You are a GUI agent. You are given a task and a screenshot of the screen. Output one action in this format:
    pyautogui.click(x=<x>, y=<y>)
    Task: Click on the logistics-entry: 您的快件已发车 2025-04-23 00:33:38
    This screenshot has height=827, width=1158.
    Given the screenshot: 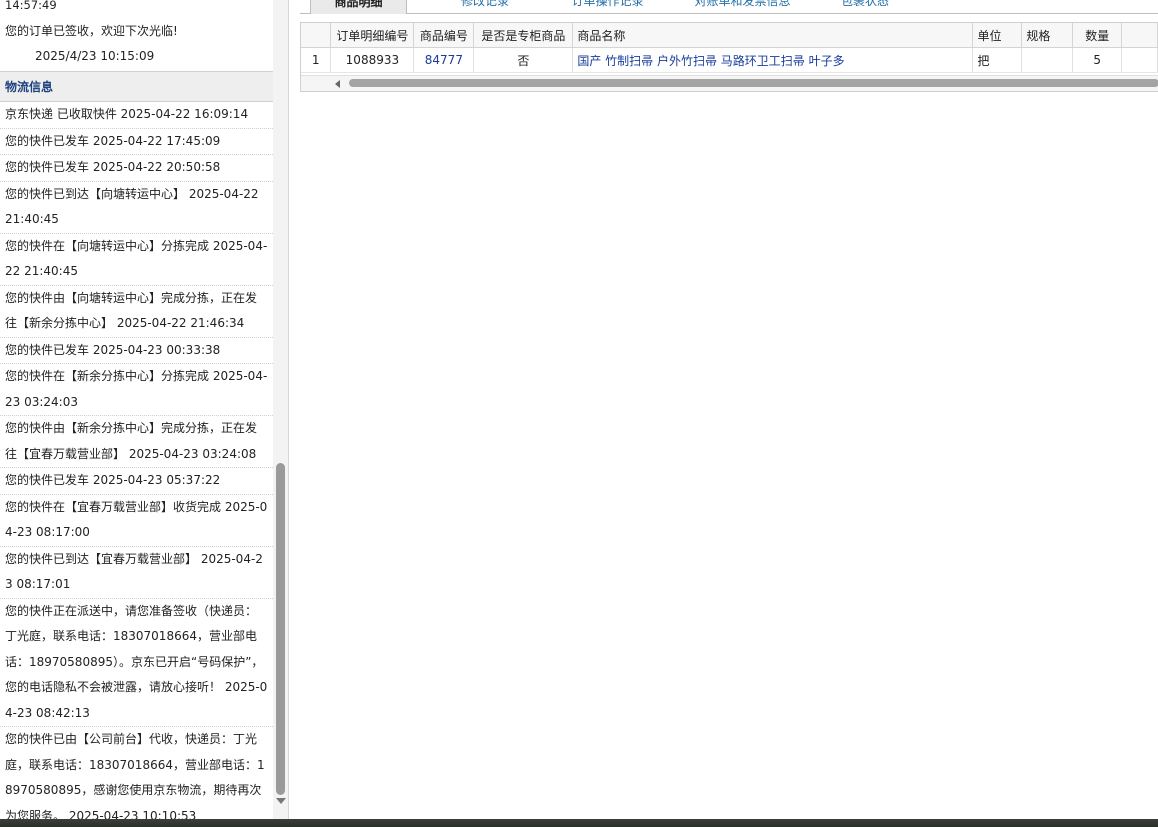 What is the action you would take?
    pyautogui.click(x=136, y=351)
    